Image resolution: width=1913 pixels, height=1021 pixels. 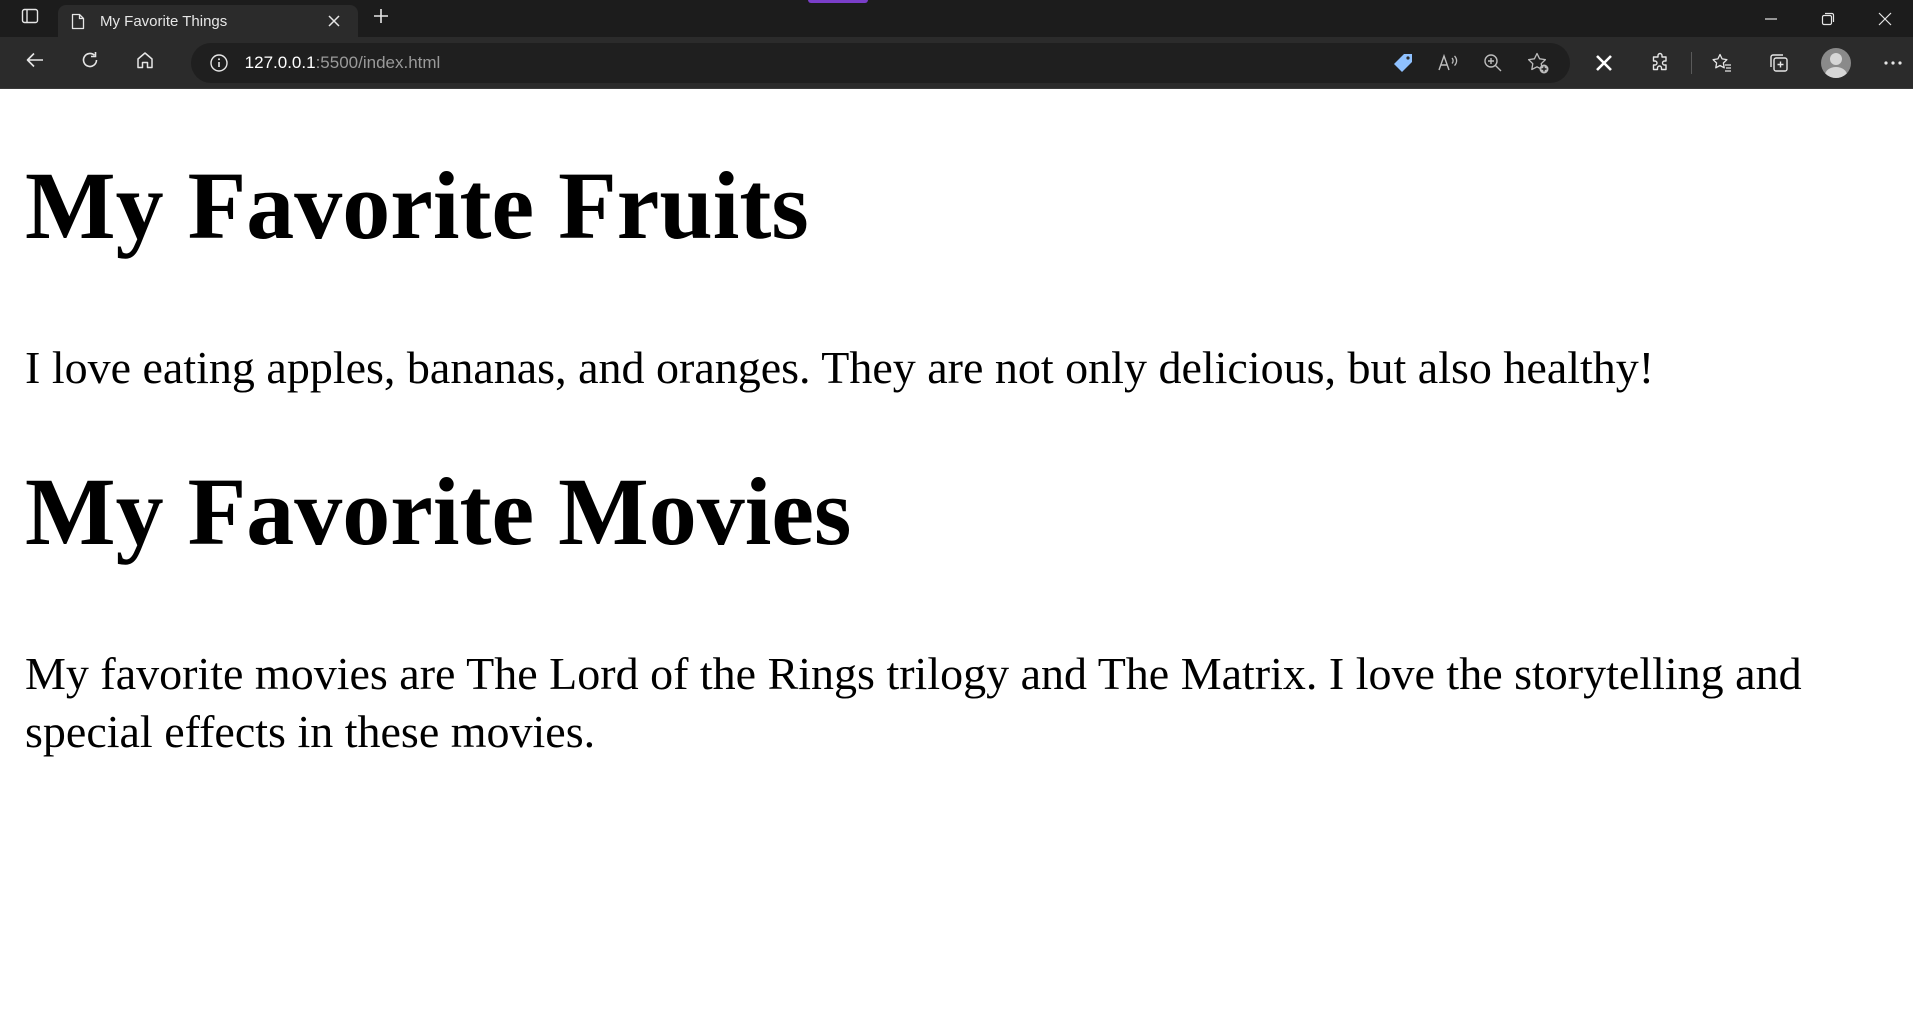 I want to click on window-controls, so click(x=1827, y=18).